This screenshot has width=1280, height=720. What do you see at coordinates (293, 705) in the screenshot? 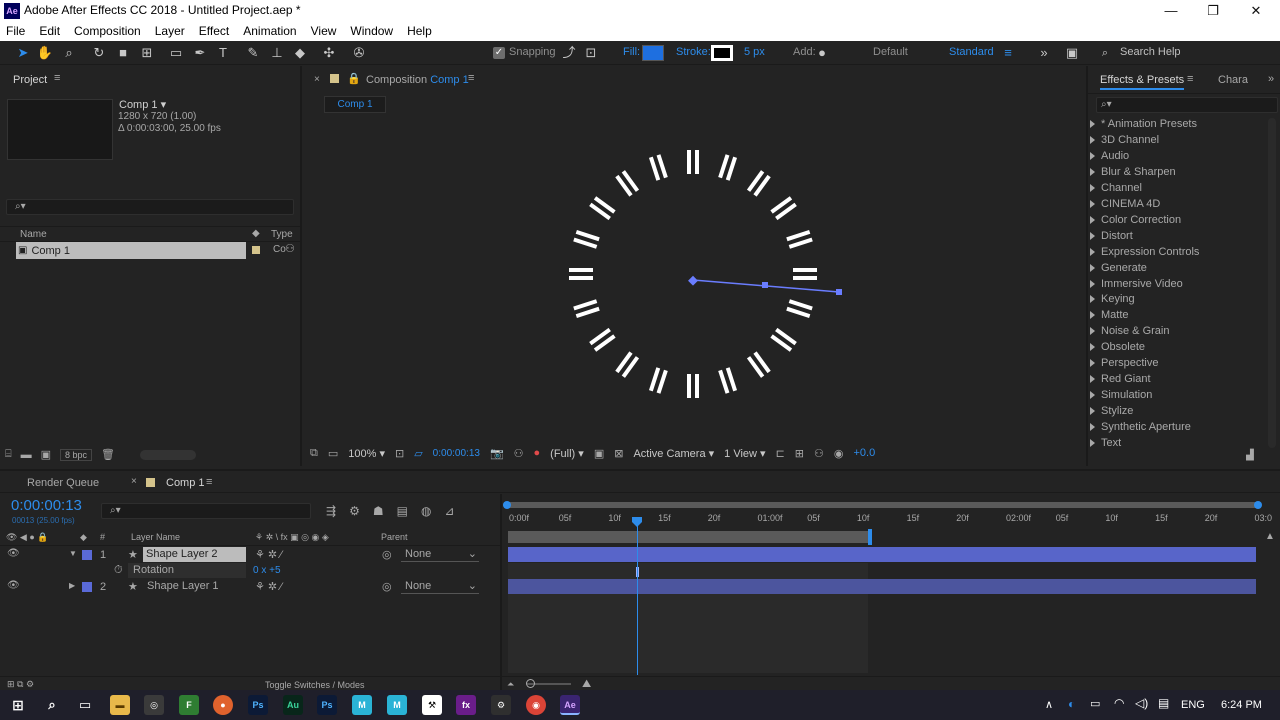
I see `audition-icon: Au` at bounding box center [293, 705].